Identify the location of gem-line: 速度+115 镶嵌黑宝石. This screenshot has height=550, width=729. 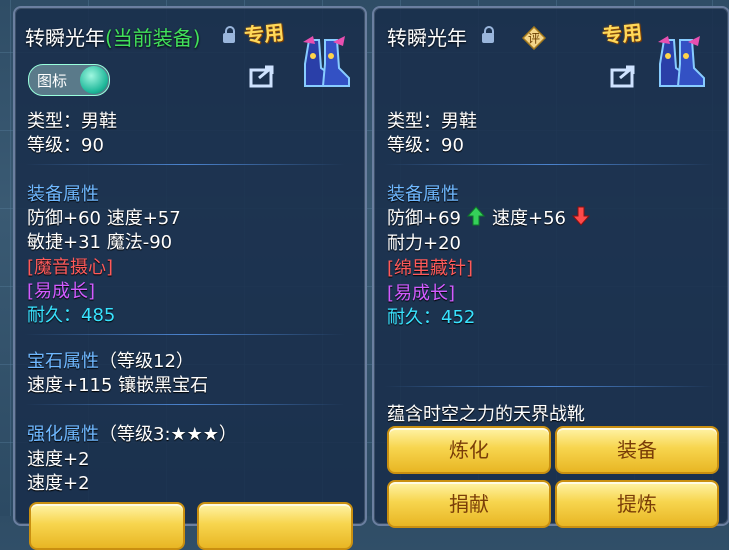
(118, 385).